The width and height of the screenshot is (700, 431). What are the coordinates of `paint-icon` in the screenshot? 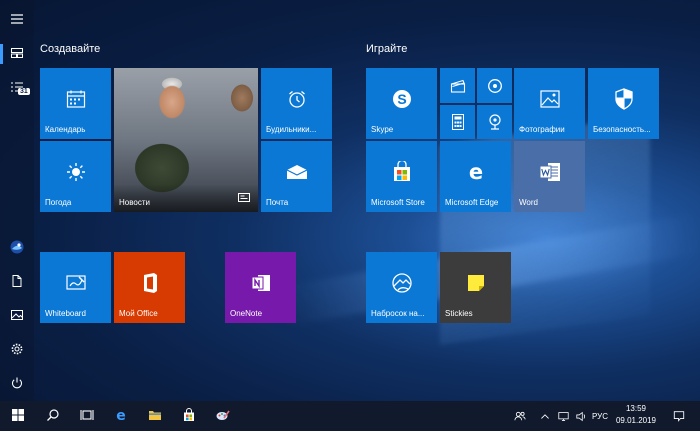 It's located at (223, 416).